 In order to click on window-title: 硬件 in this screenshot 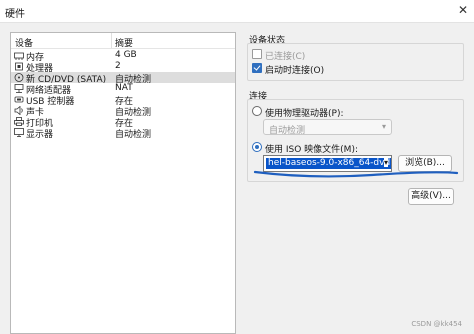, I will do `click(15, 14)`.